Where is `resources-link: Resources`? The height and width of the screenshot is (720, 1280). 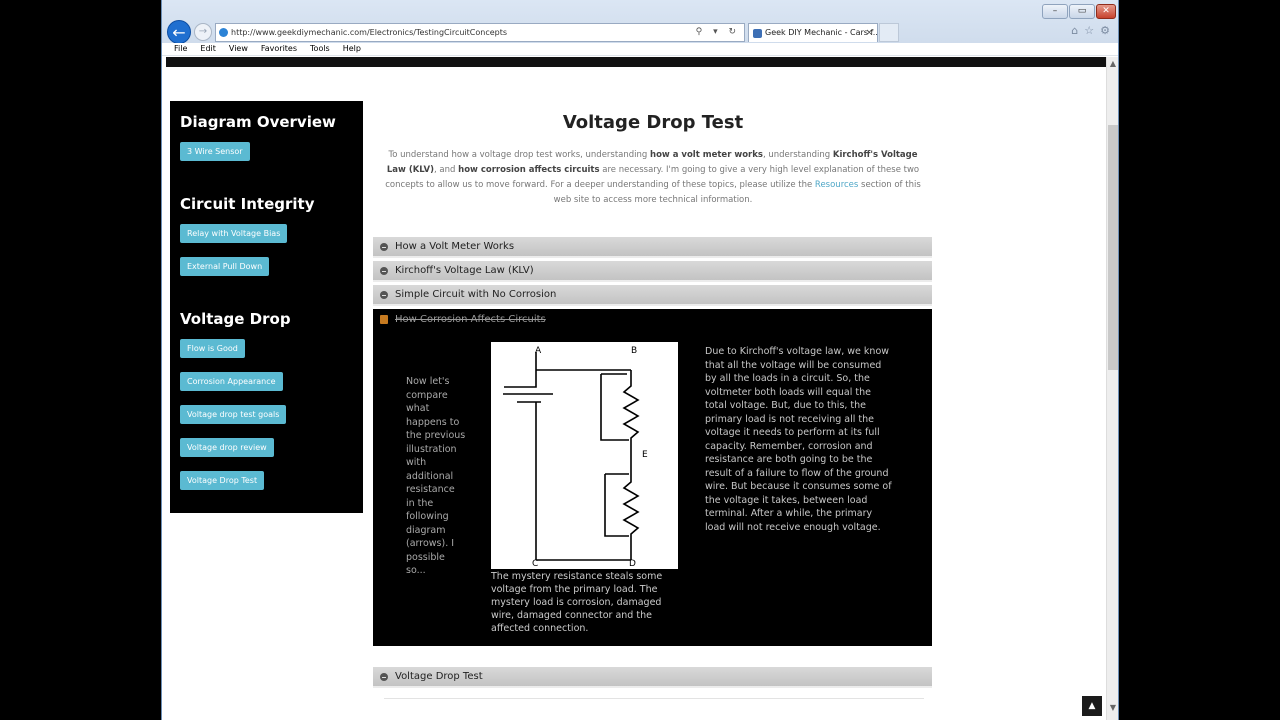 resources-link: Resources is located at coordinates (836, 185).